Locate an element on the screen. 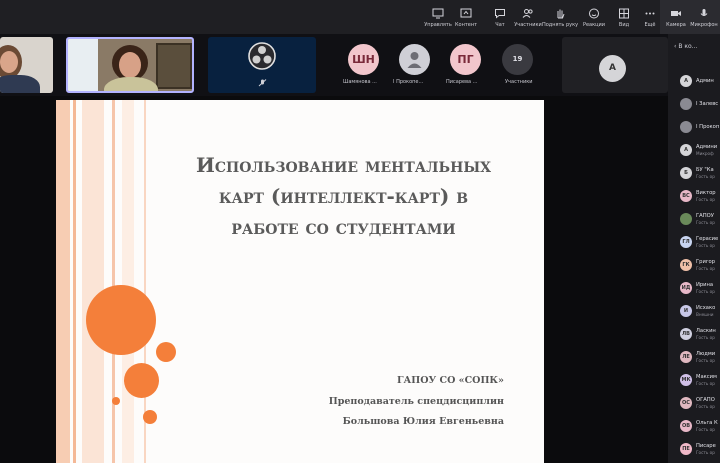 The height and width of the screenshot is (463, 720). participant-row: МК Максим Гость ор is located at coordinates (700, 380).